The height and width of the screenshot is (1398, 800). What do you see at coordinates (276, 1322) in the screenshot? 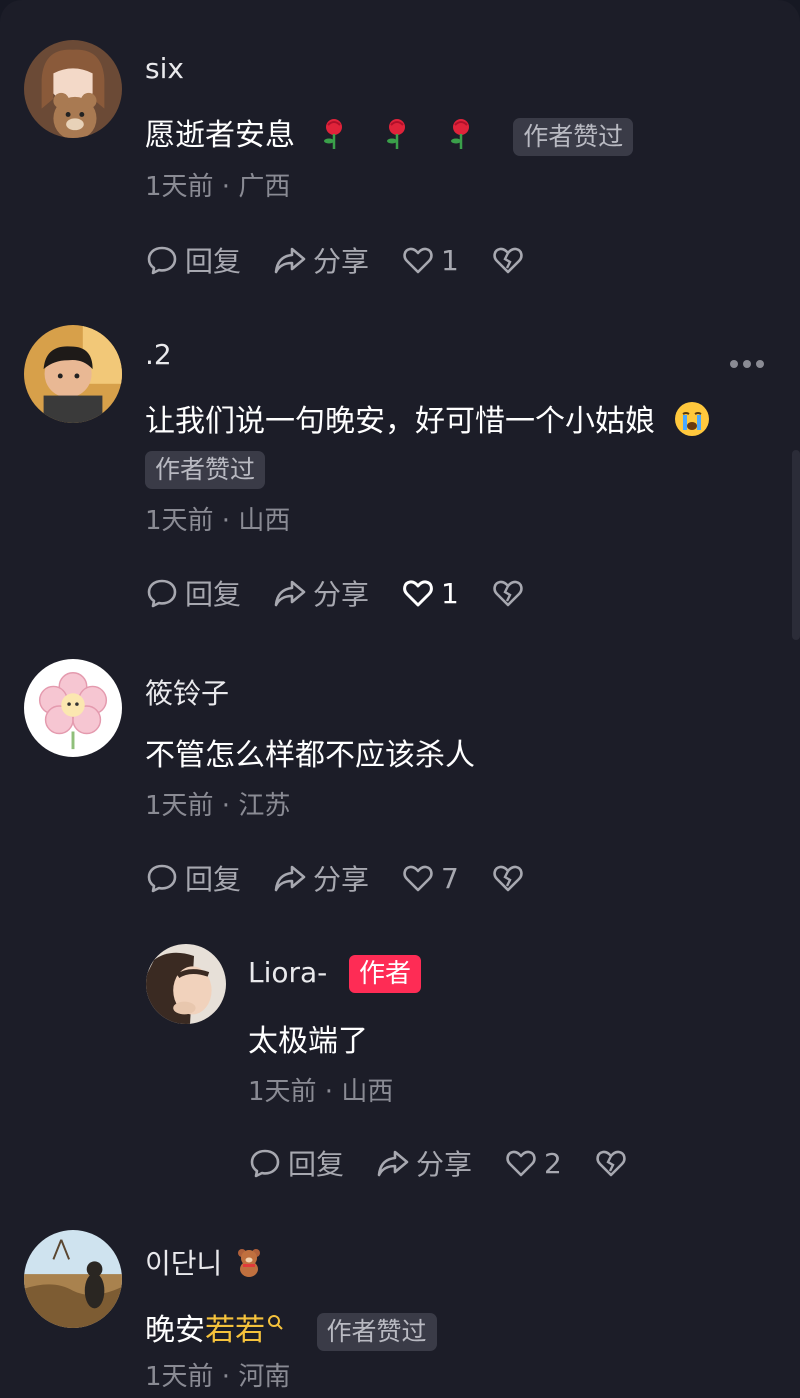
I see `search-icon` at bounding box center [276, 1322].